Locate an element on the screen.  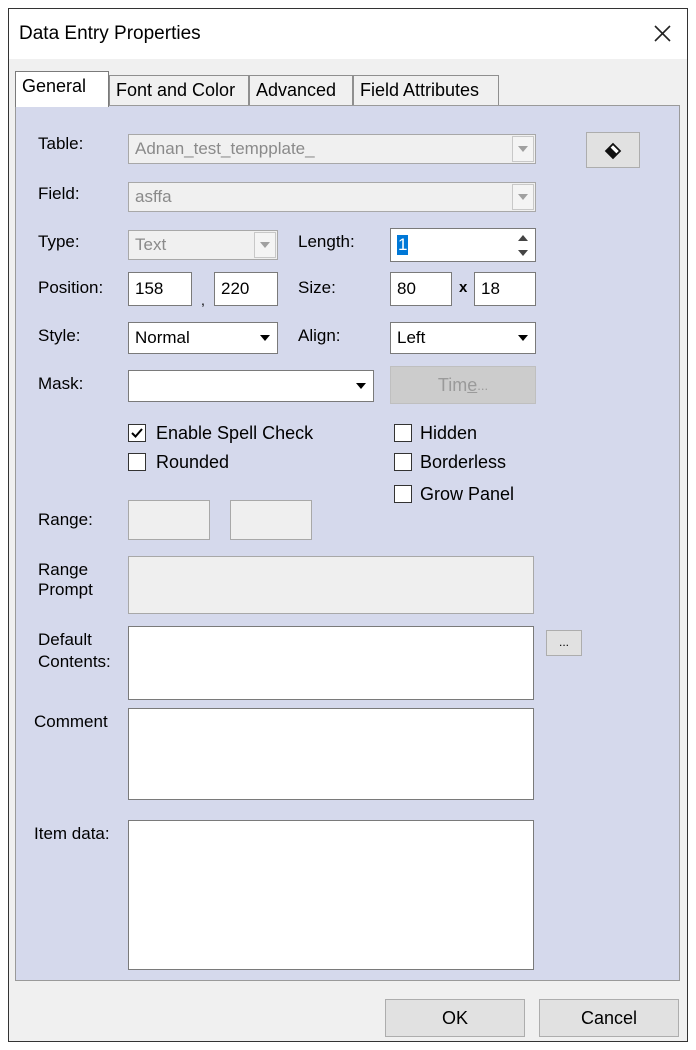
table-value: Adnan_test_tempplate_ is located at coordinates (225, 148).